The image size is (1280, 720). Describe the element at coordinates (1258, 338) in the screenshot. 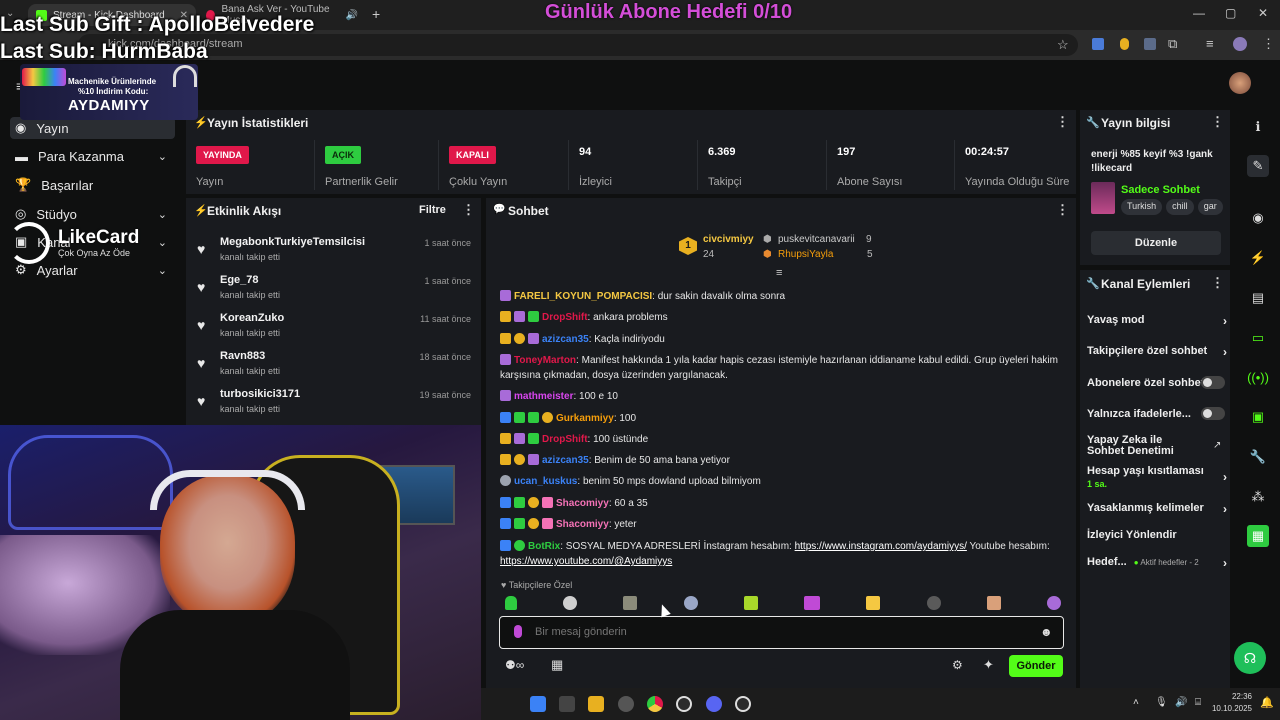

I see `chat-icon: ▭` at that location.